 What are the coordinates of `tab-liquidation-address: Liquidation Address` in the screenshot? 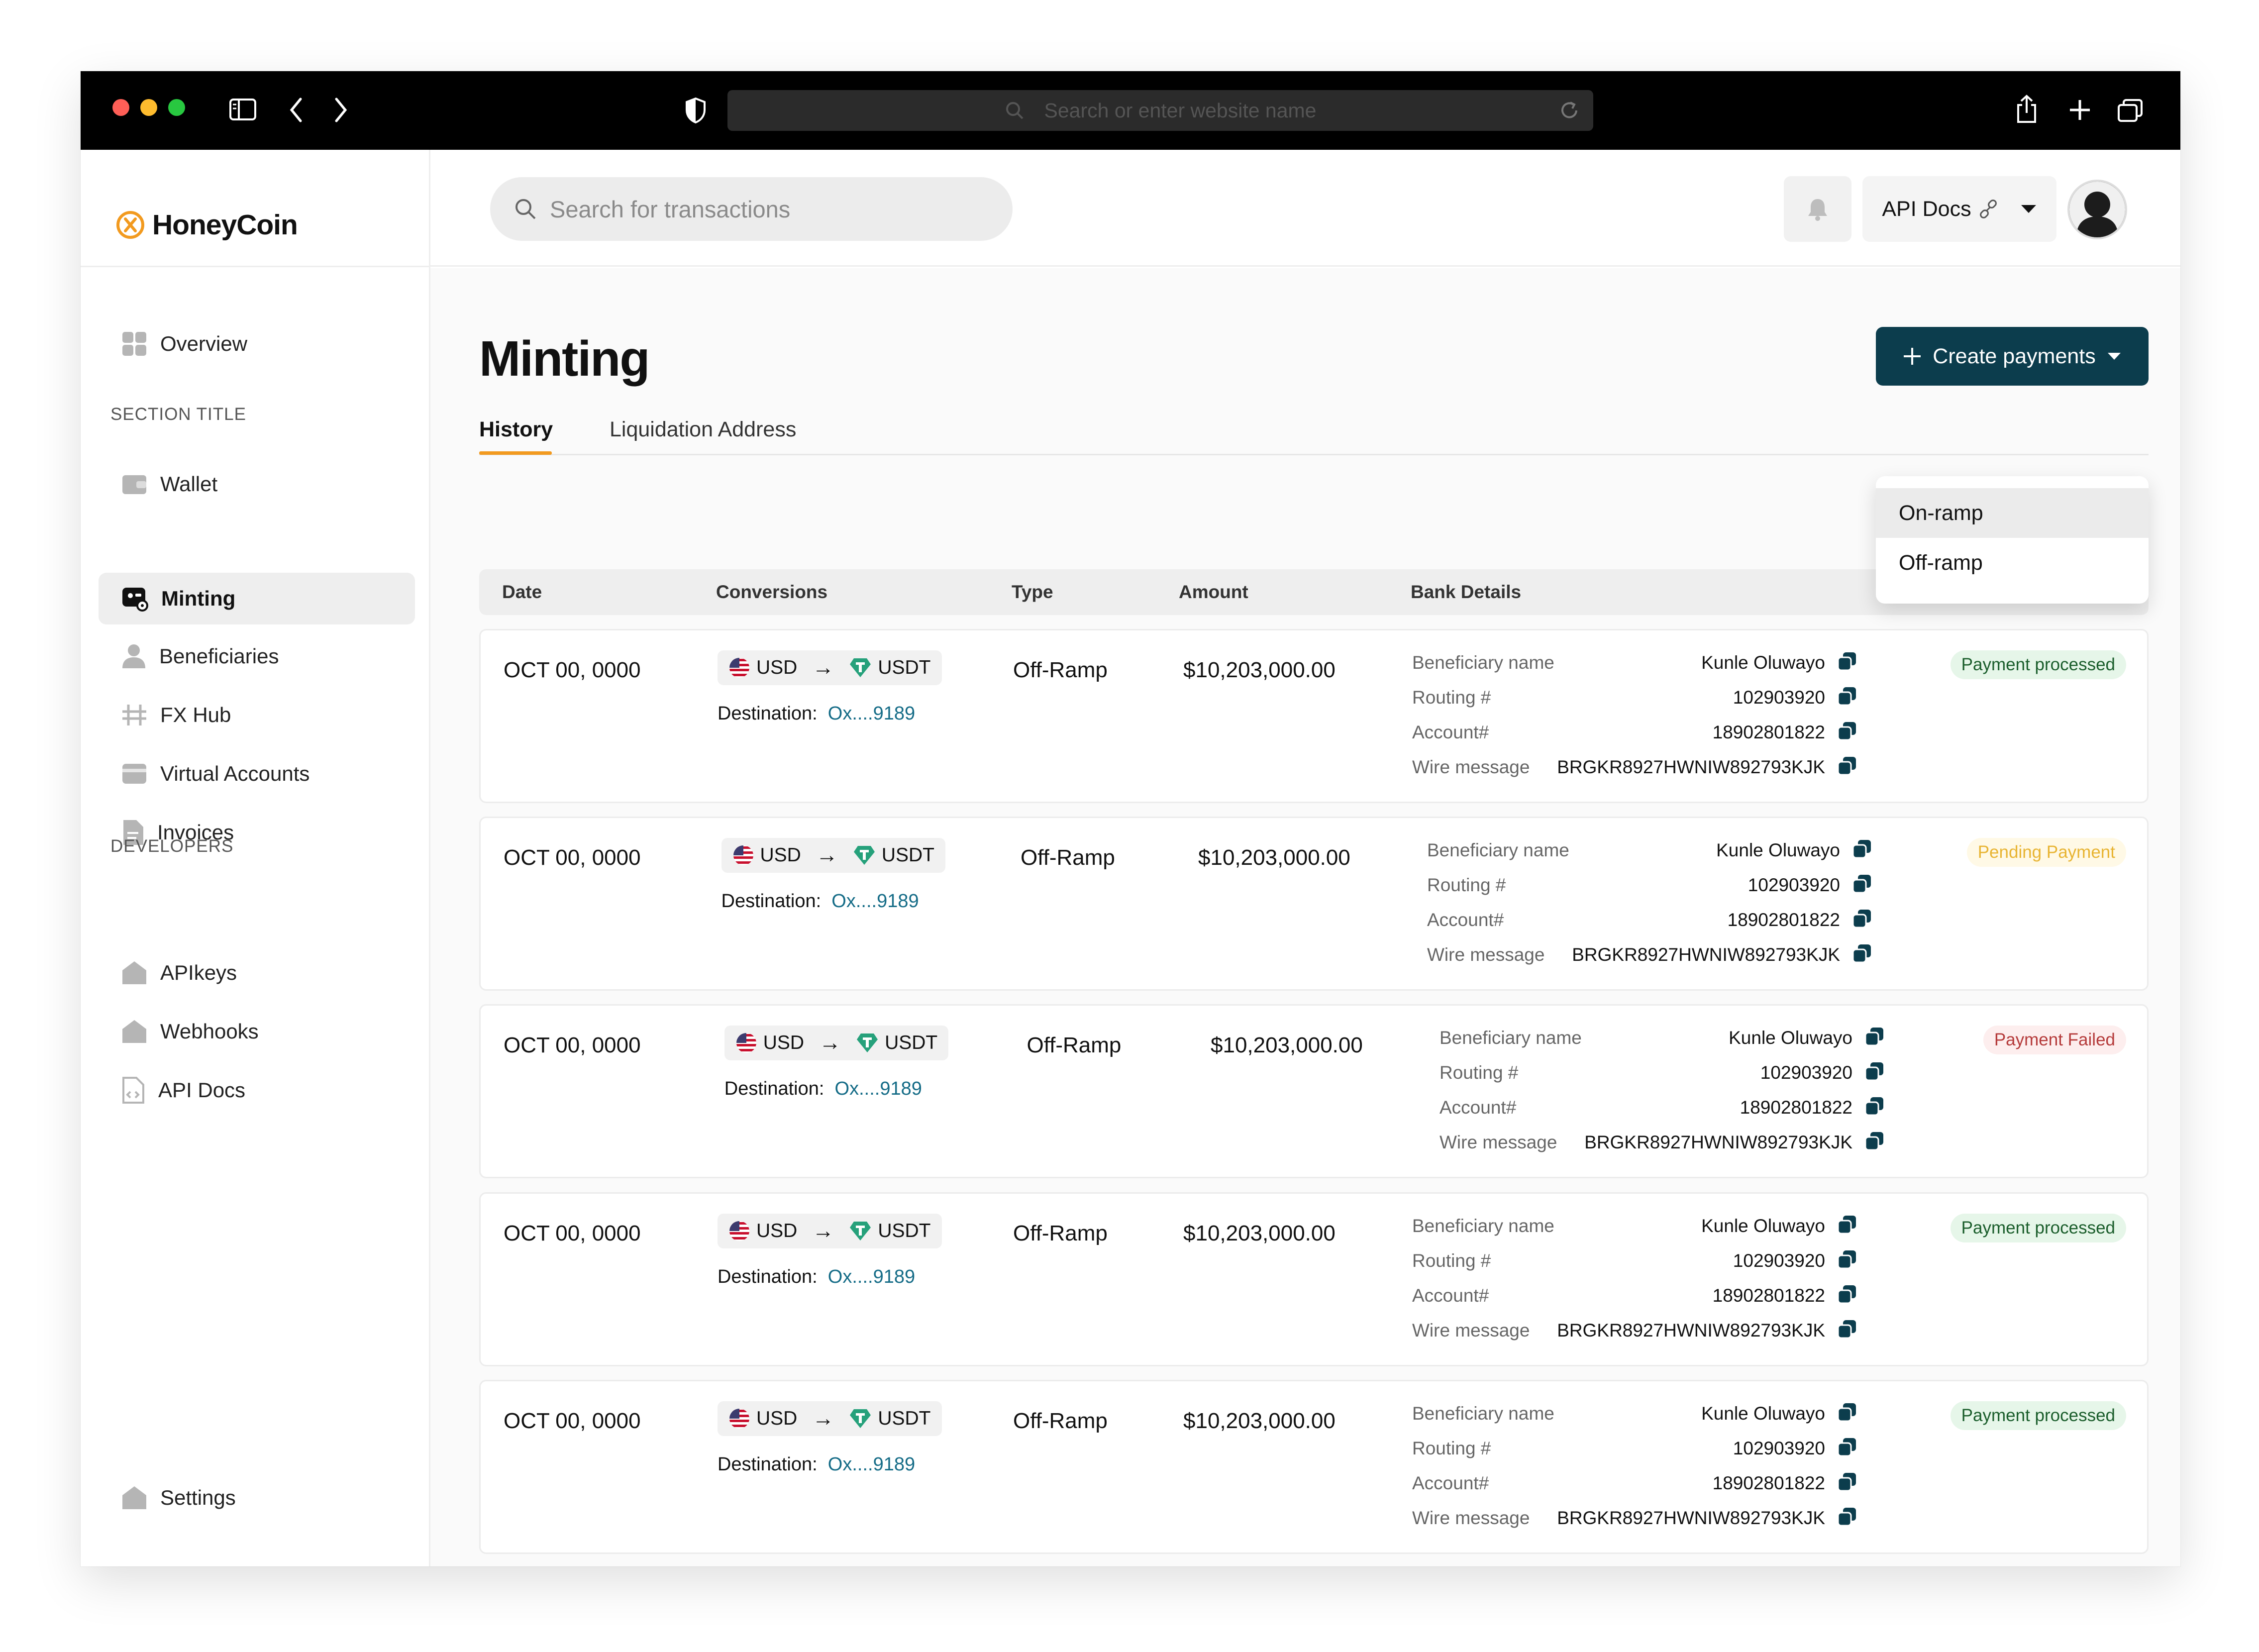 It's located at (703, 429).